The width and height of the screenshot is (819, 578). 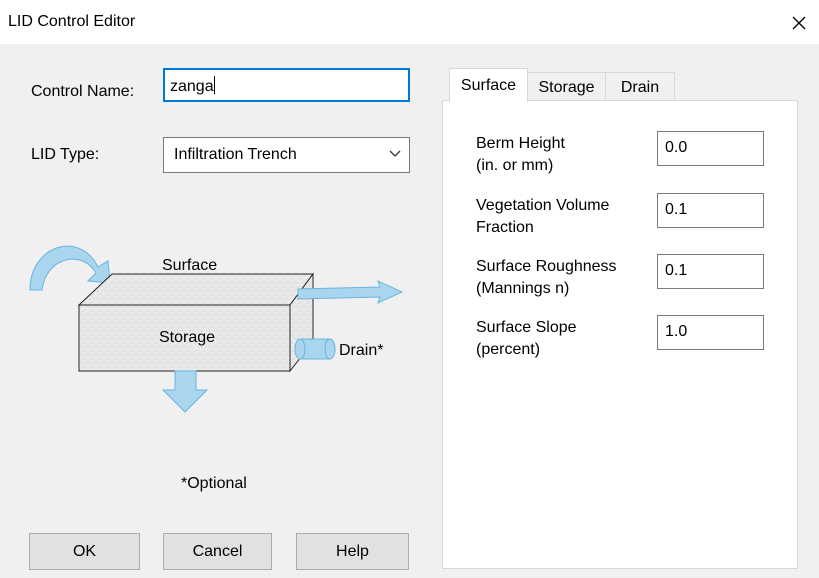 What do you see at coordinates (523, 288) in the screenshot?
I see `surface-roughness-label-line2: (Mannings n)` at bounding box center [523, 288].